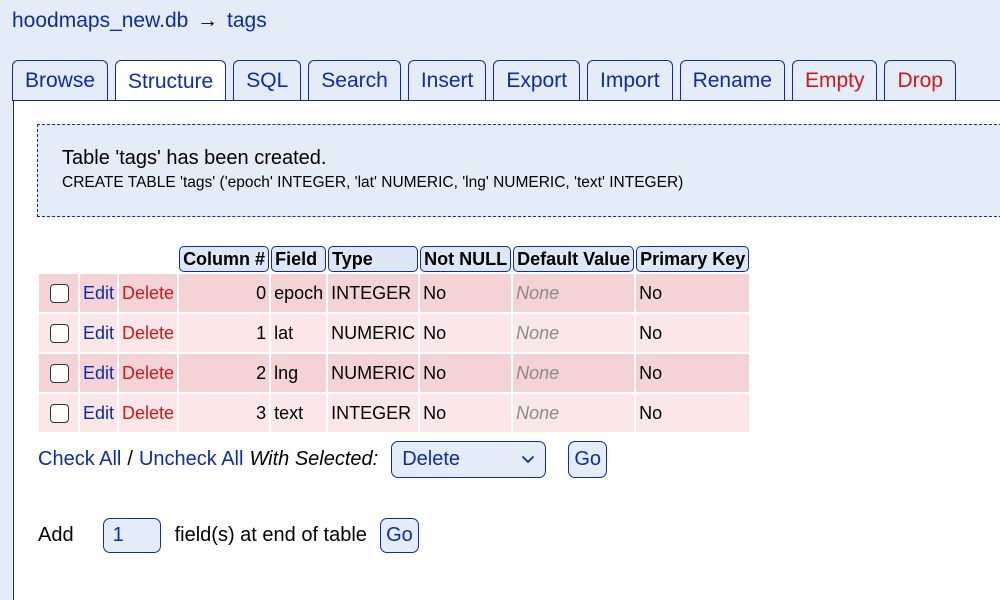 The height and width of the screenshot is (600, 1000). I want to click on column-number: 1, so click(224, 333).